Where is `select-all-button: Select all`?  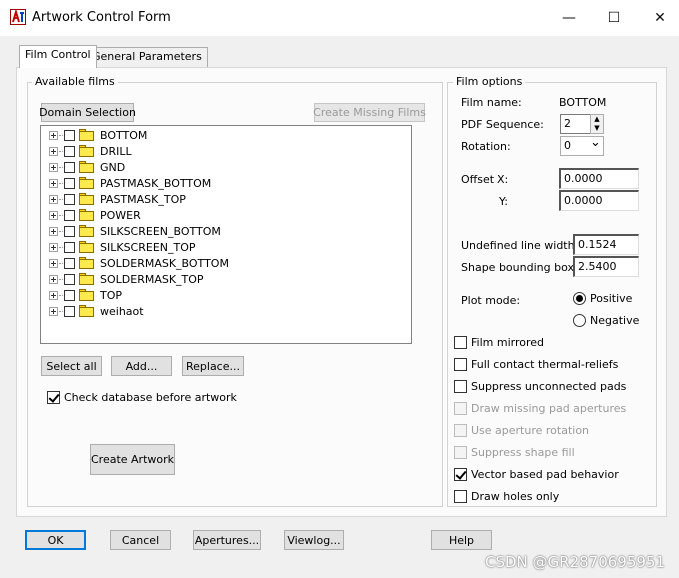 select-all-button: Select all is located at coordinates (71, 366).